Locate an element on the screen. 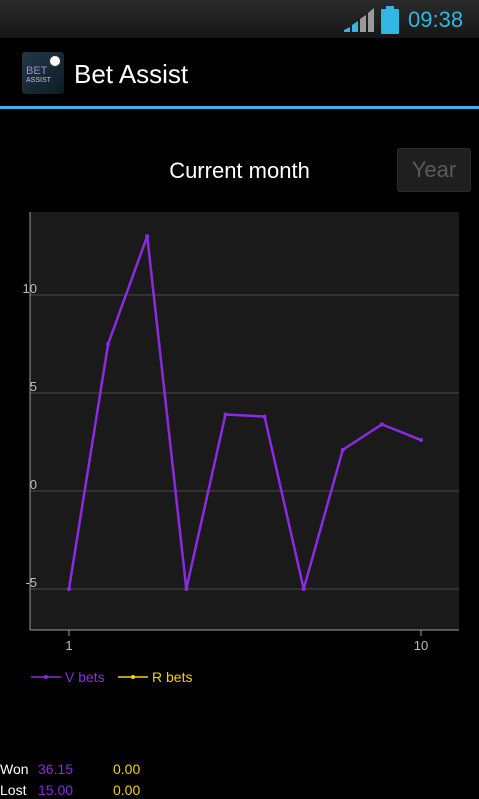 The height and width of the screenshot is (799, 479). legend-label: V bets is located at coordinates (85, 677).